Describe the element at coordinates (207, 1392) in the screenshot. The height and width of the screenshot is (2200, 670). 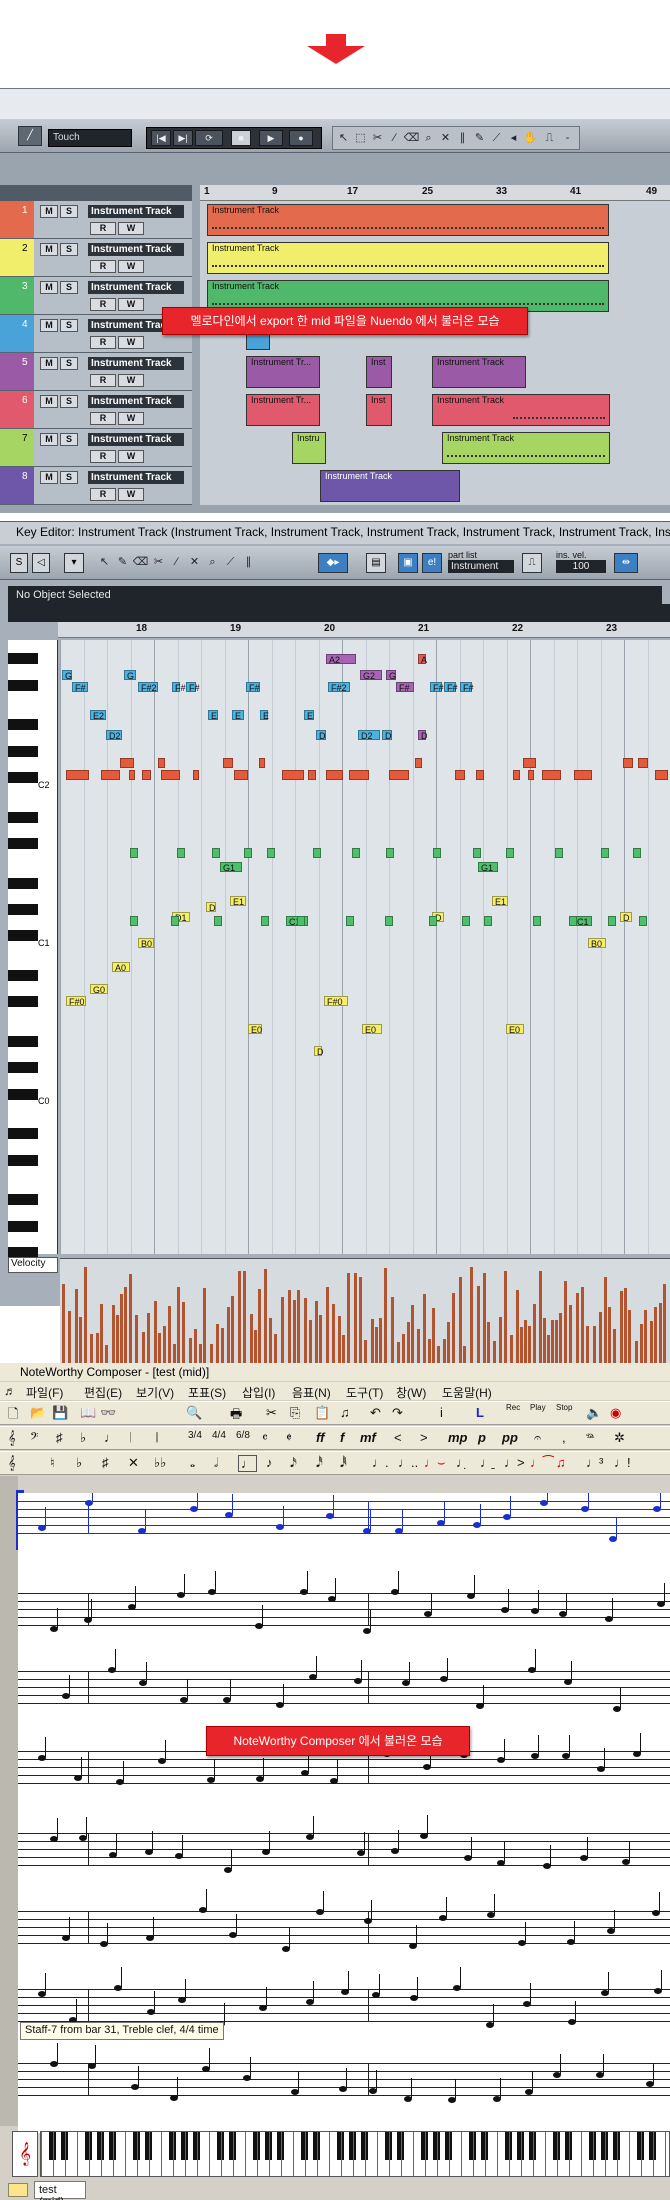
I see `menu-score: 포표(S)` at that location.